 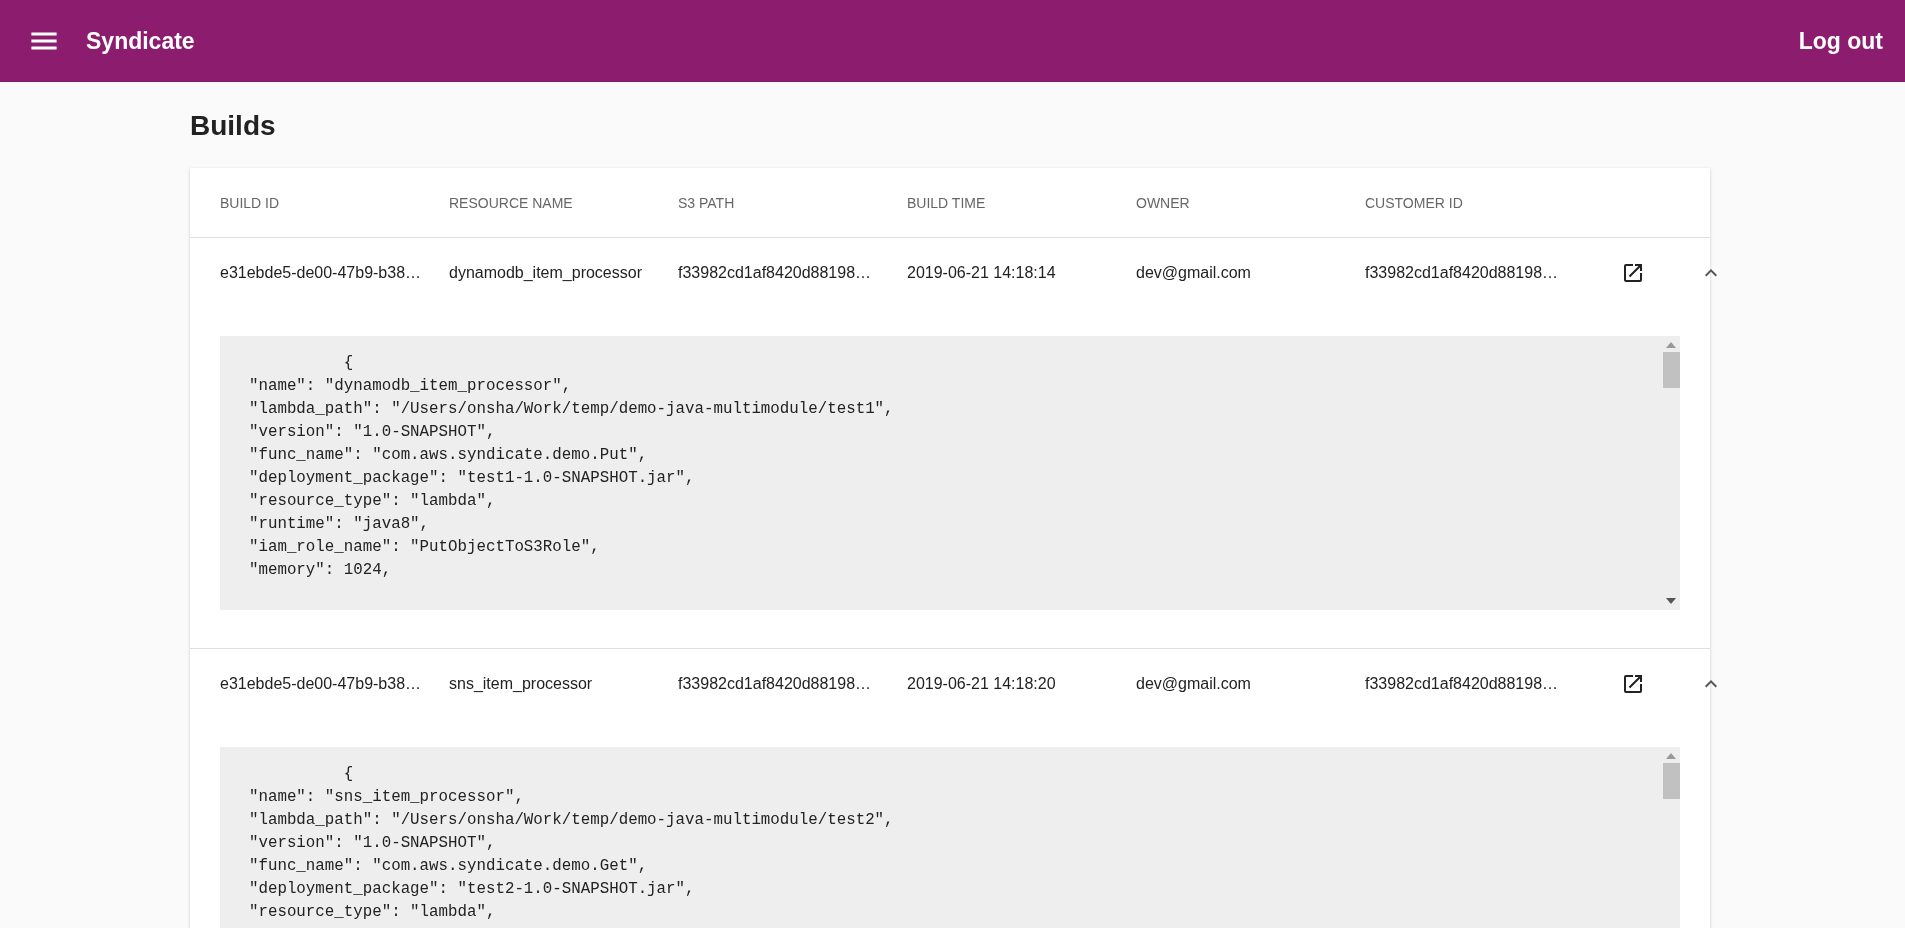 What do you see at coordinates (1671, 601) in the screenshot?
I see `scroll-down-icon` at bounding box center [1671, 601].